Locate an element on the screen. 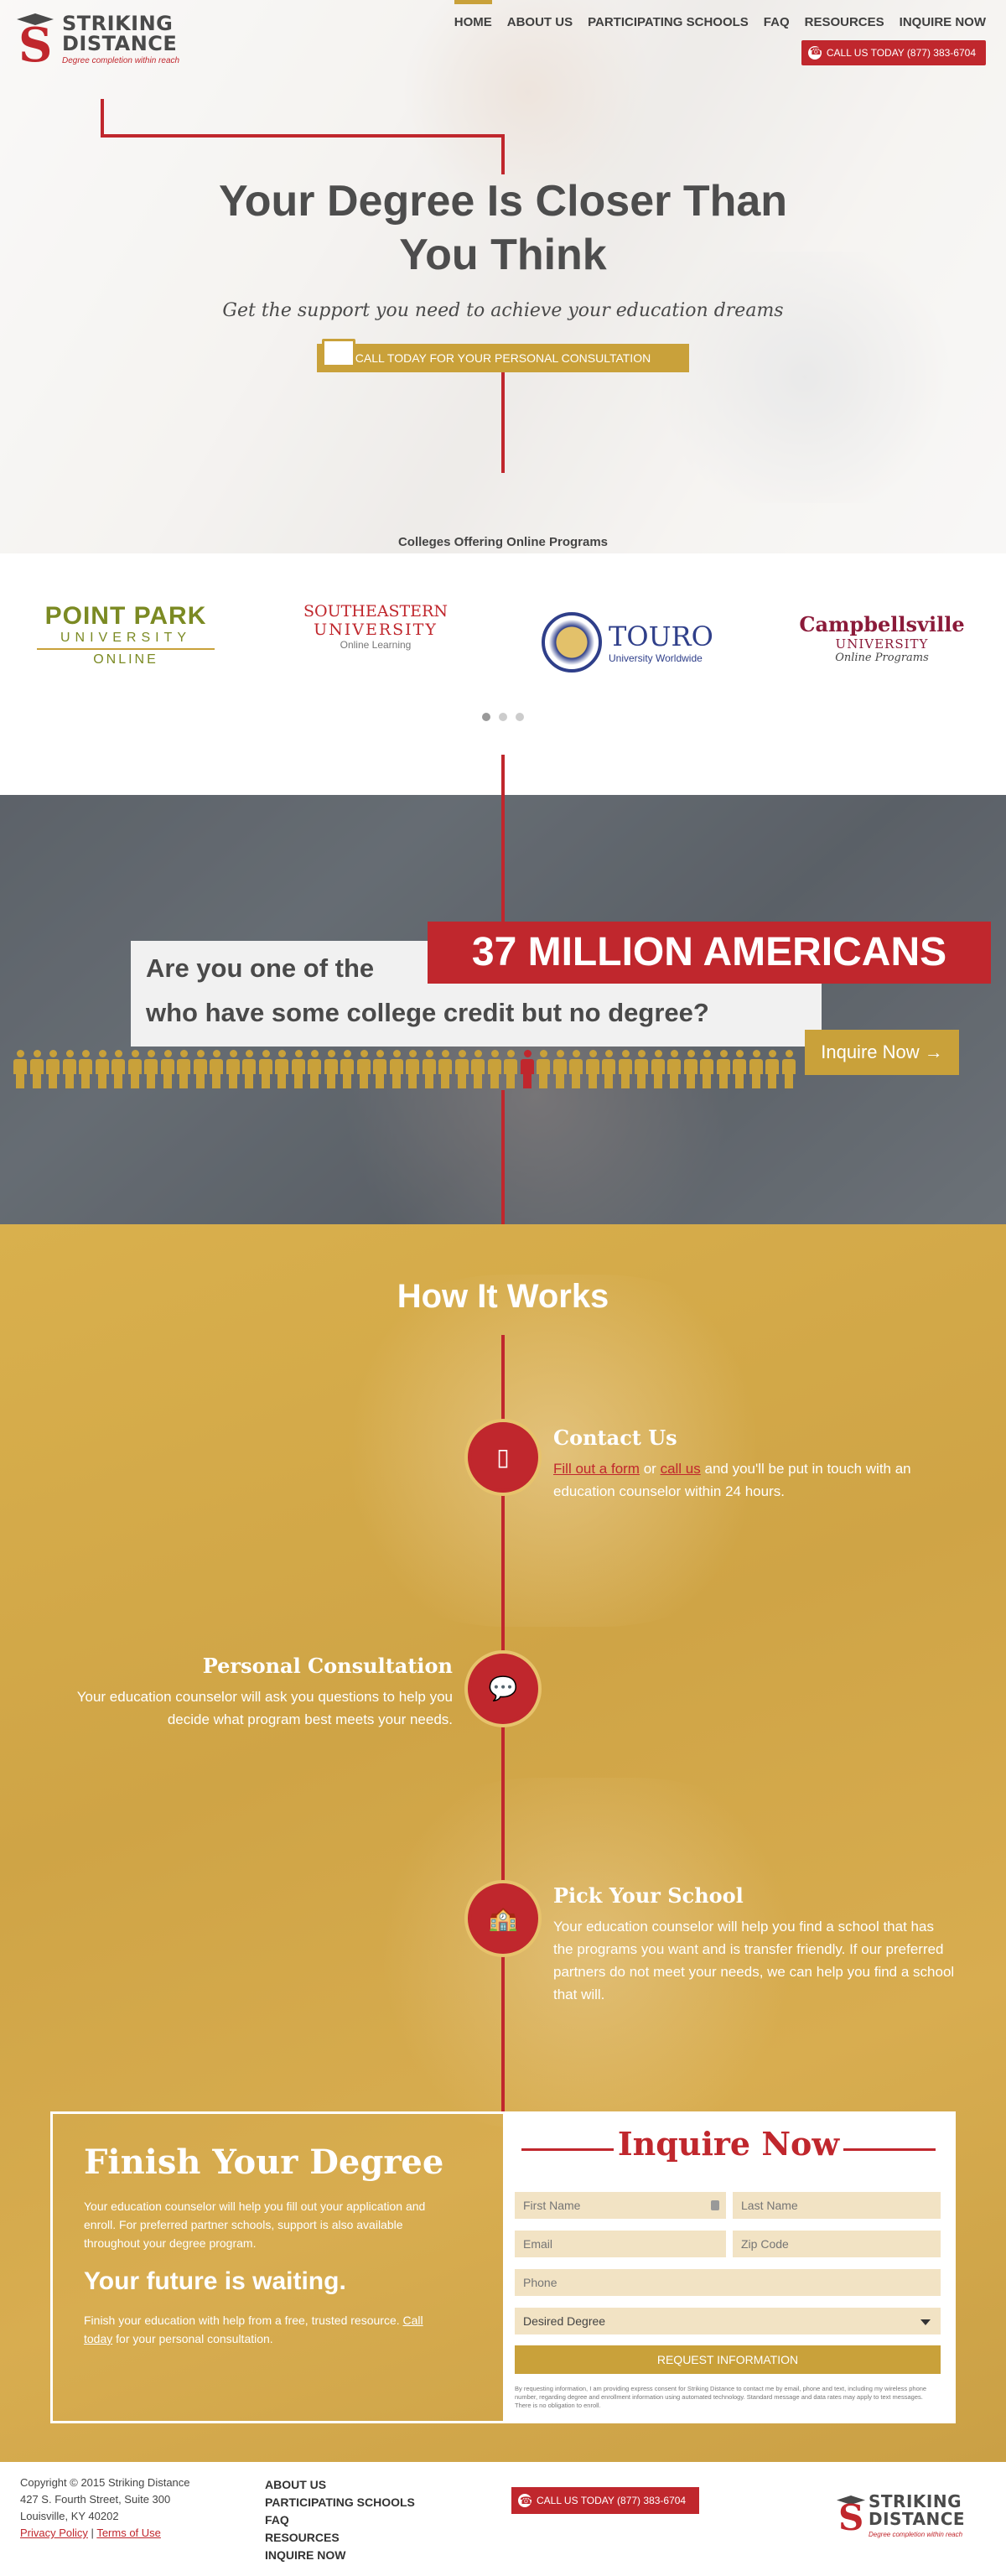  call-us-link: call us is located at coordinates (681, 1469).